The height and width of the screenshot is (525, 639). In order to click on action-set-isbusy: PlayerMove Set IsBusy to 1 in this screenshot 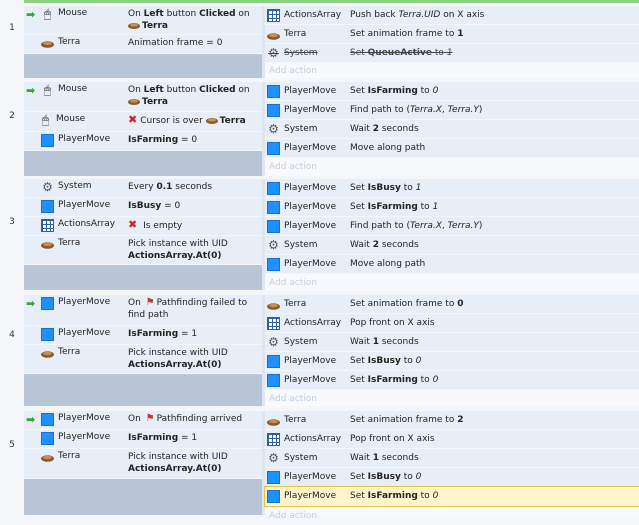, I will do `click(452, 188)`.